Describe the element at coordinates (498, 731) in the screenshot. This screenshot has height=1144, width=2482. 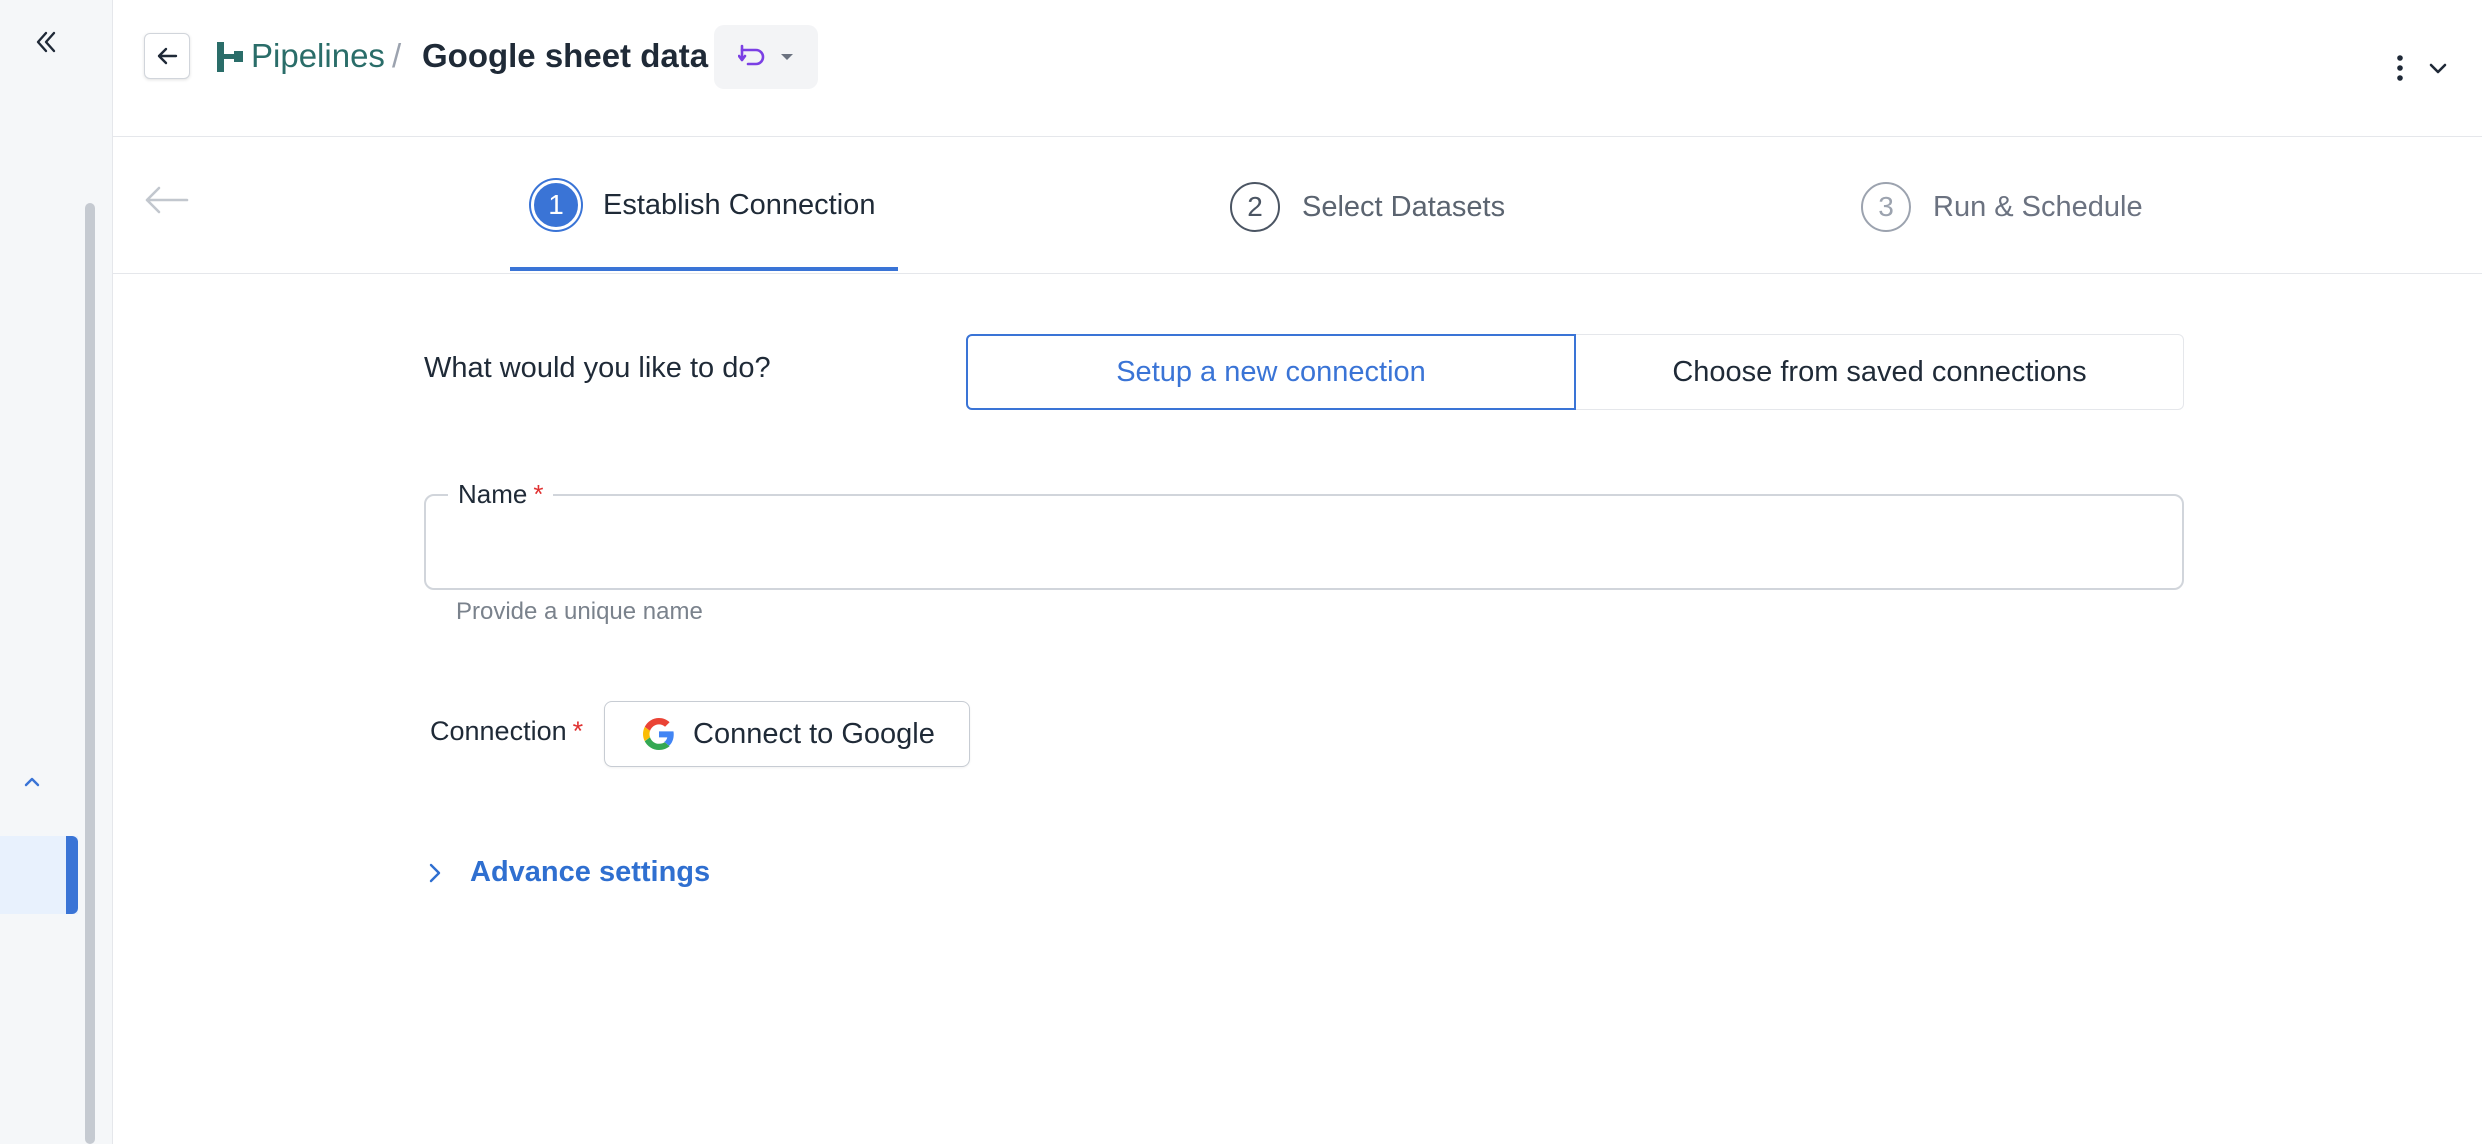
I see `connection-label-text: Connection` at that location.